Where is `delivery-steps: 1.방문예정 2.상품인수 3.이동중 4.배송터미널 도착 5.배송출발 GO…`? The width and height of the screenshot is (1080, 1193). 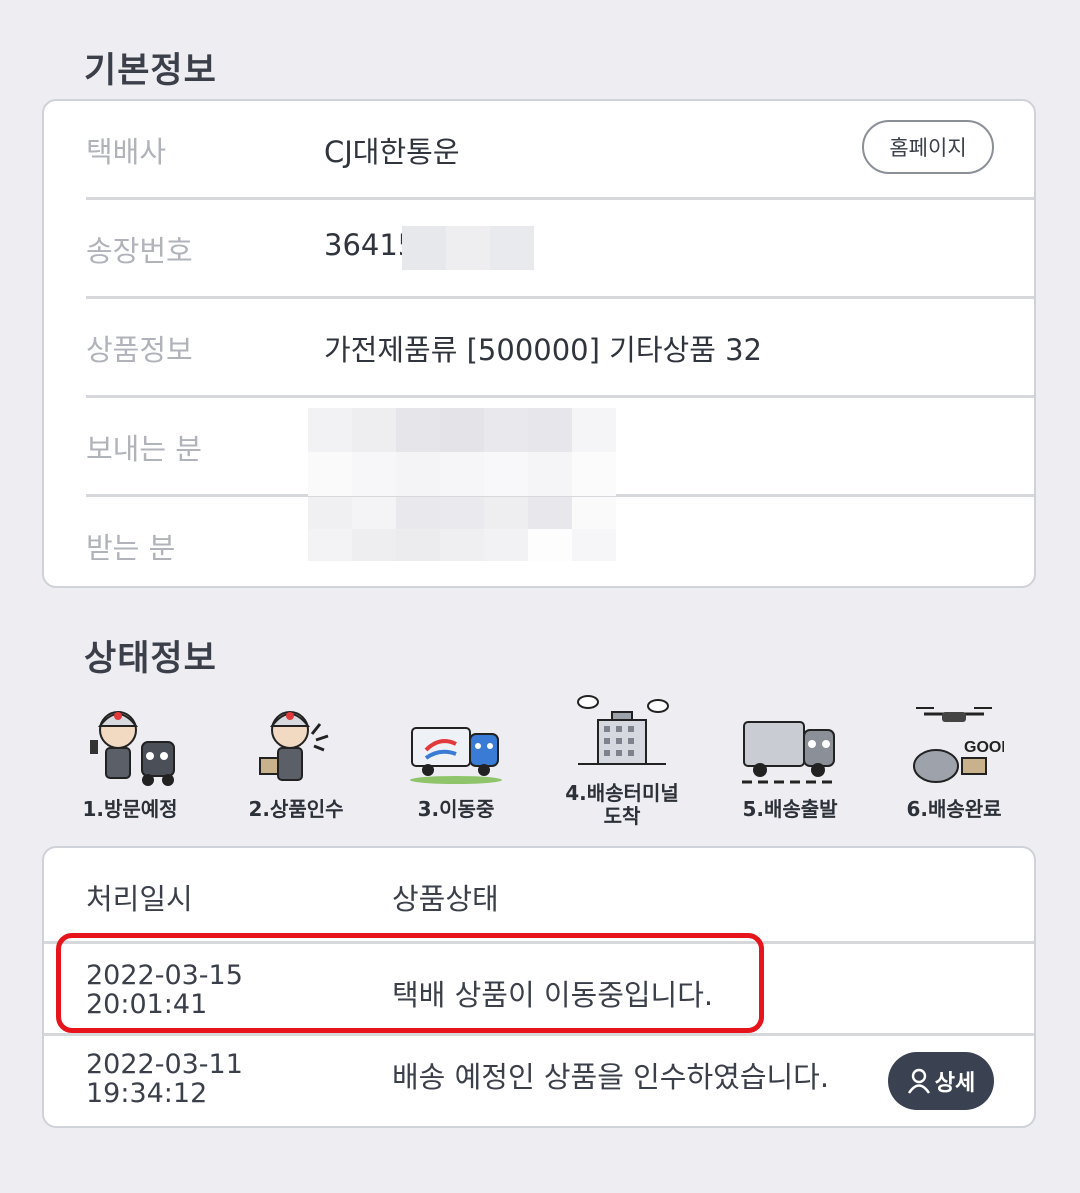 delivery-steps: 1.방문예정 2.상품인수 3.이동중 4.배송터미널 도착 5.배송출발 GO… is located at coordinates (540, 765).